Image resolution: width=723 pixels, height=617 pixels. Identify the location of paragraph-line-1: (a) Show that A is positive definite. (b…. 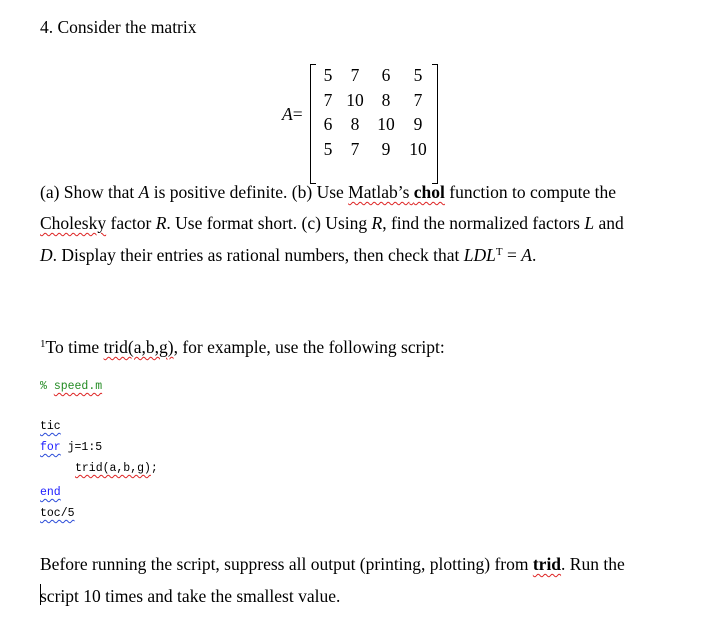
(328, 192).